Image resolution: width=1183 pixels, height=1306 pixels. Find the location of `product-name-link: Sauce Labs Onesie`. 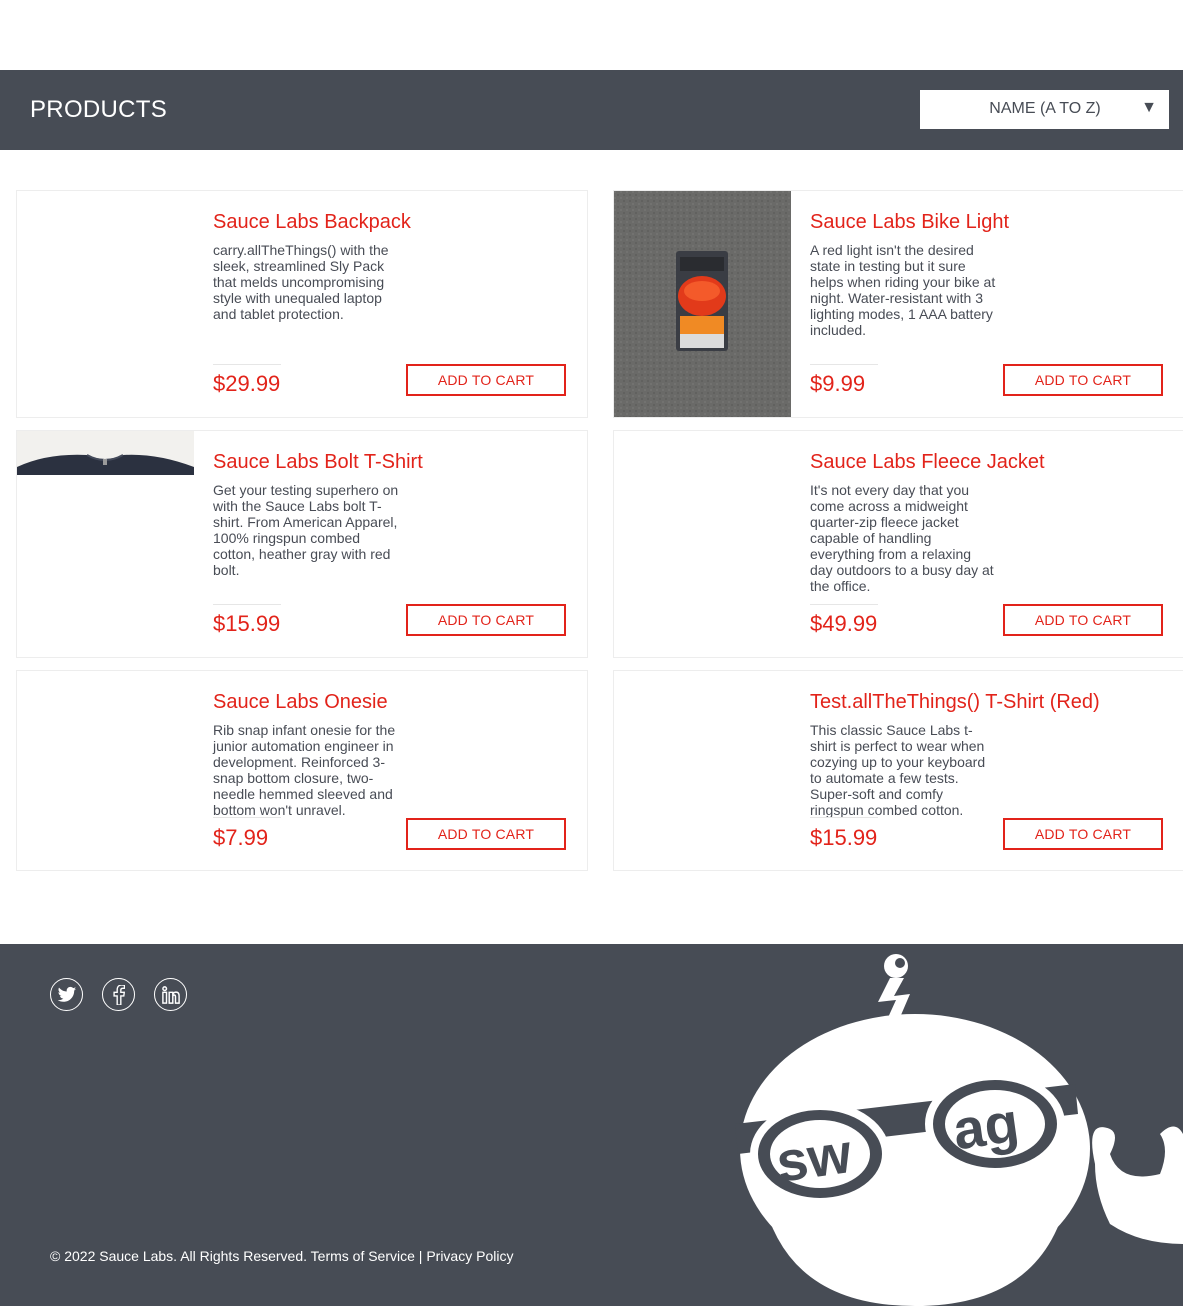

product-name-link: Sauce Labs Onesie is located at coordinates (300, 702).